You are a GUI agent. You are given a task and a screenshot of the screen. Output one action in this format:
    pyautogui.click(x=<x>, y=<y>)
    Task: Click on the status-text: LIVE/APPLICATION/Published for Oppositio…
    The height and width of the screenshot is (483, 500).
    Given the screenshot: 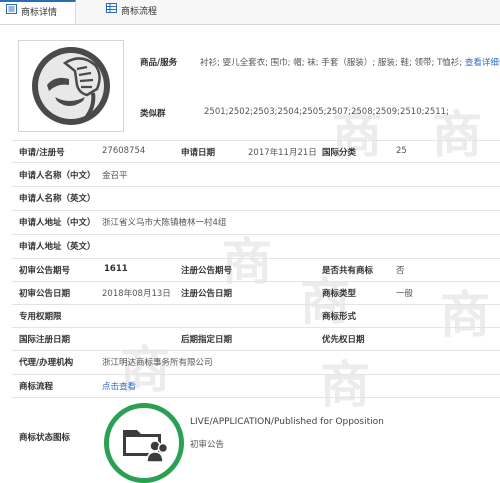 What is the action you would take?
    pyautogui.click(x=287, y=422)
    